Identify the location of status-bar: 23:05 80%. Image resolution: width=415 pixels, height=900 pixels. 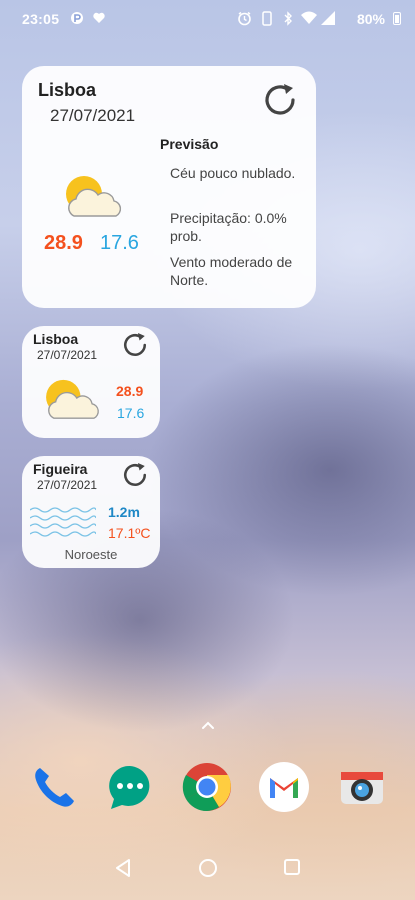
(207, 19).